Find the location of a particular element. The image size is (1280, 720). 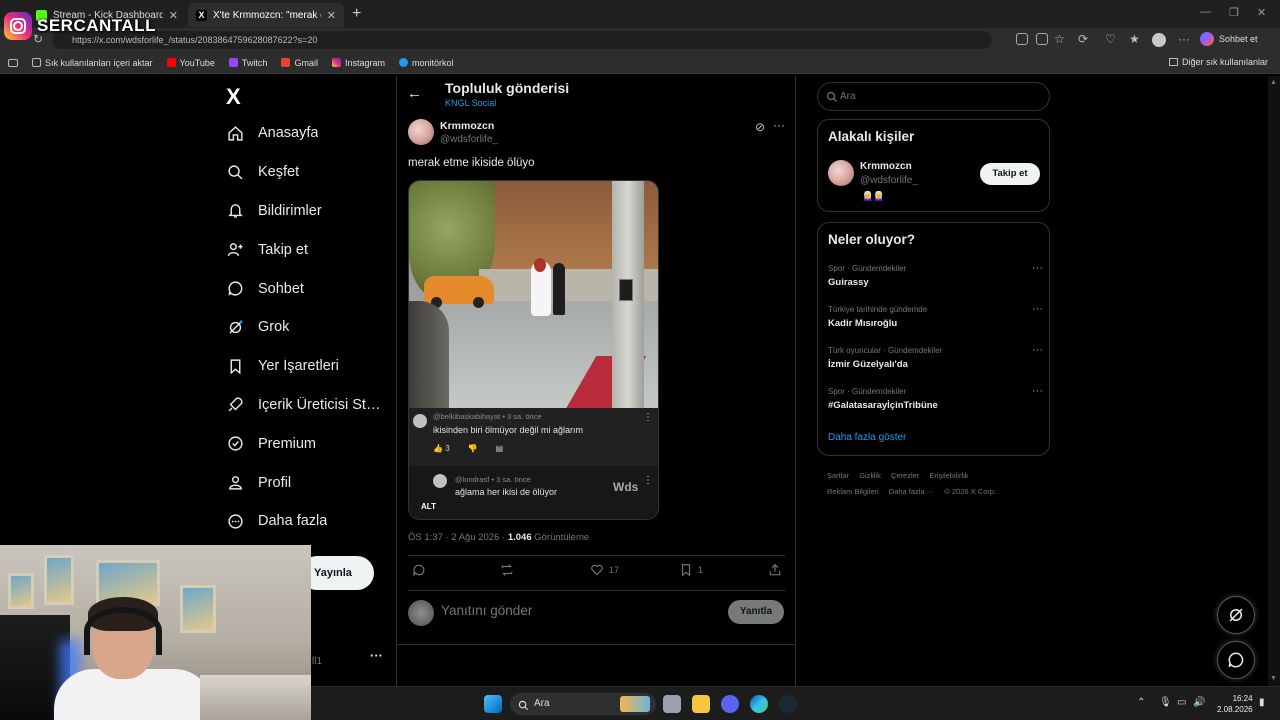

copilot-button: Sohbet et is located at coordinates (1229, 39).